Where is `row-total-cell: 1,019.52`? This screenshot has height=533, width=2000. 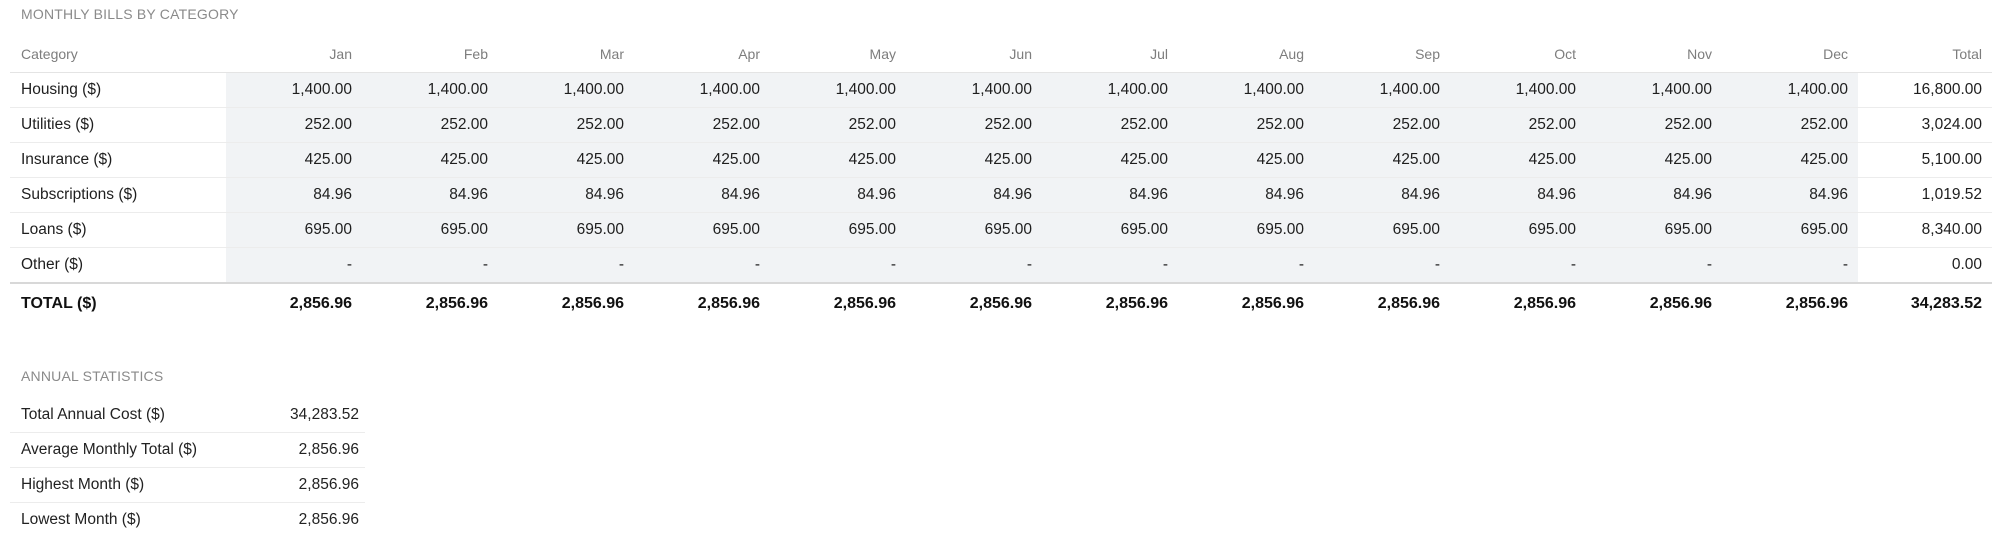 row-total-cell: 1,019.52 is located at coordinates (1925, 195).